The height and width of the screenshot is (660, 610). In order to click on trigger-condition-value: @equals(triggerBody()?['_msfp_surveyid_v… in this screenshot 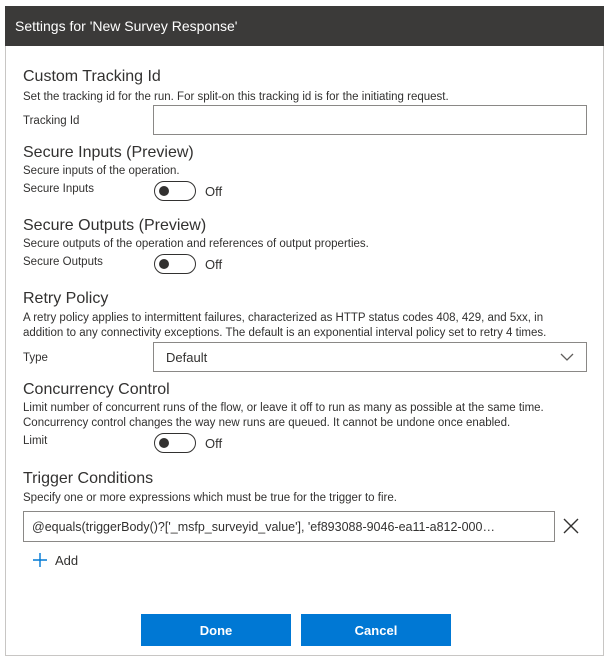, I will do `click(263, 526)`.